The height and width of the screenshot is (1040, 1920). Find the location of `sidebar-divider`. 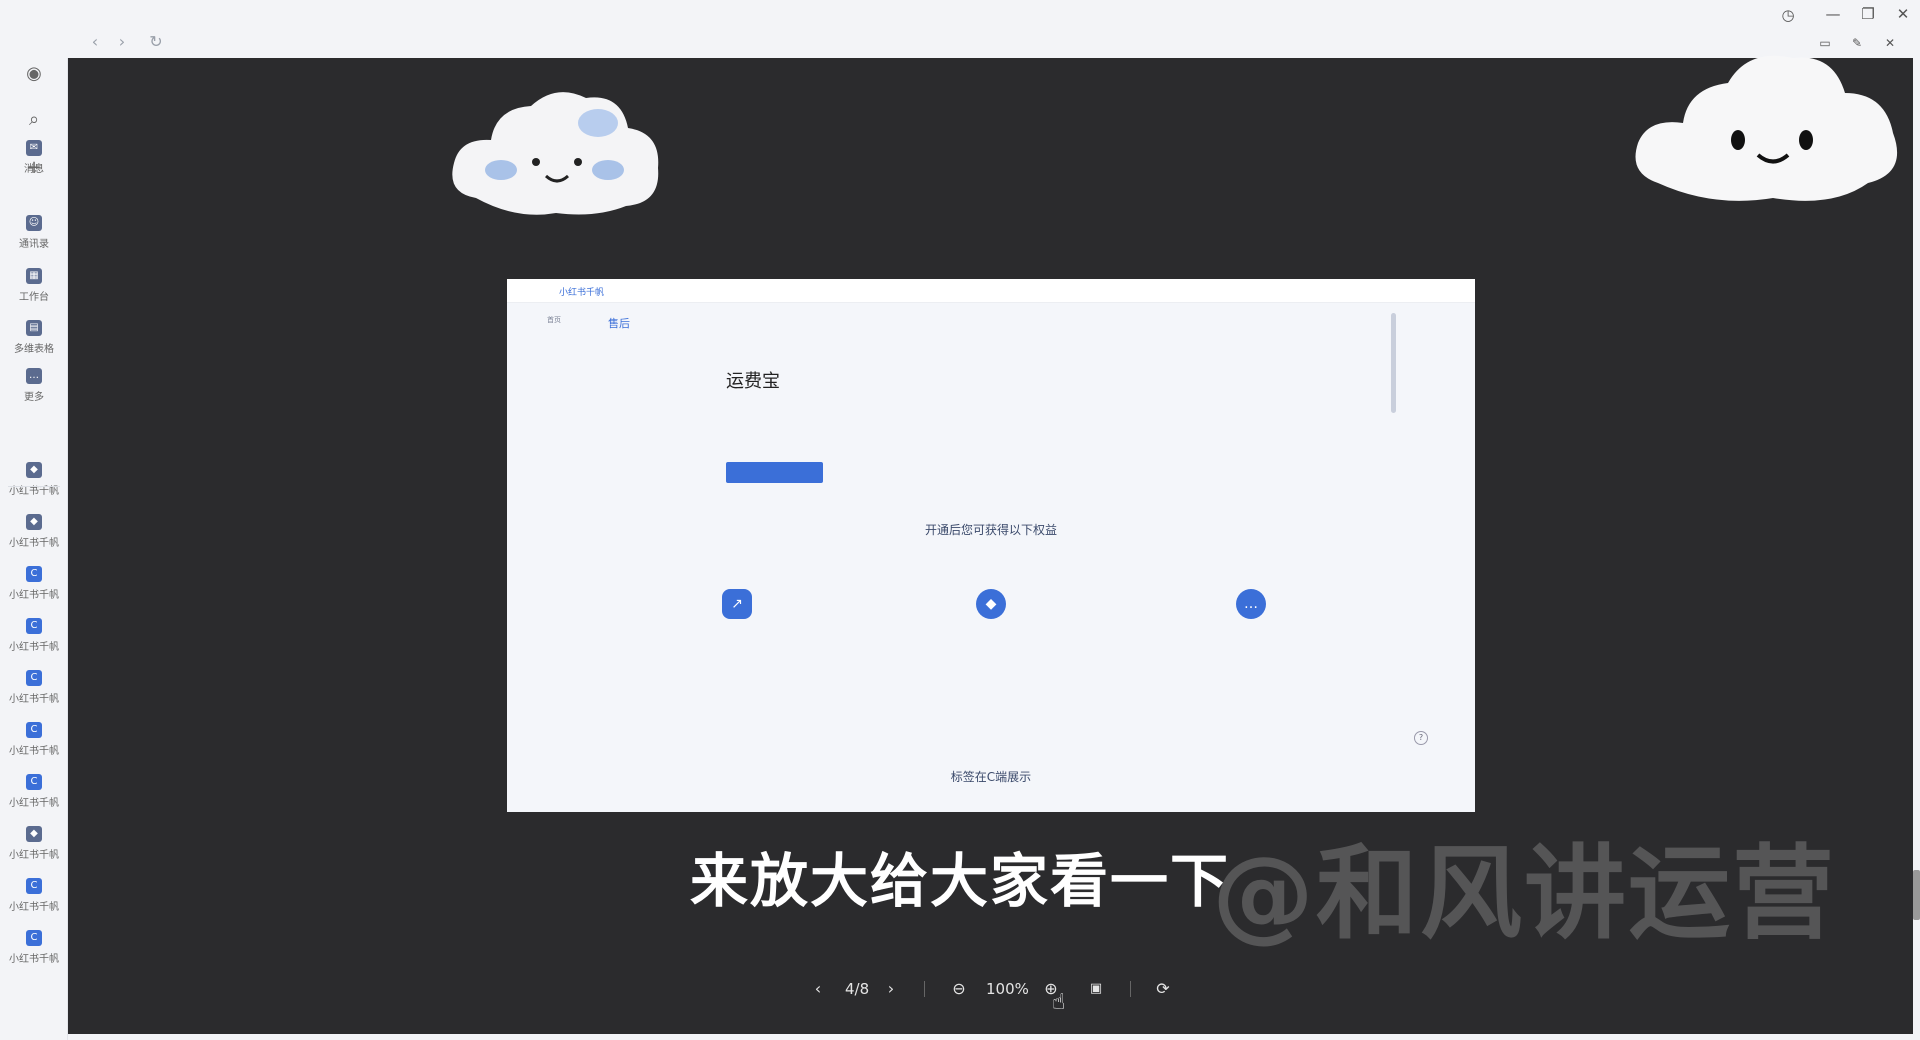

sidebar-divider is located at coordinates (34, 486).